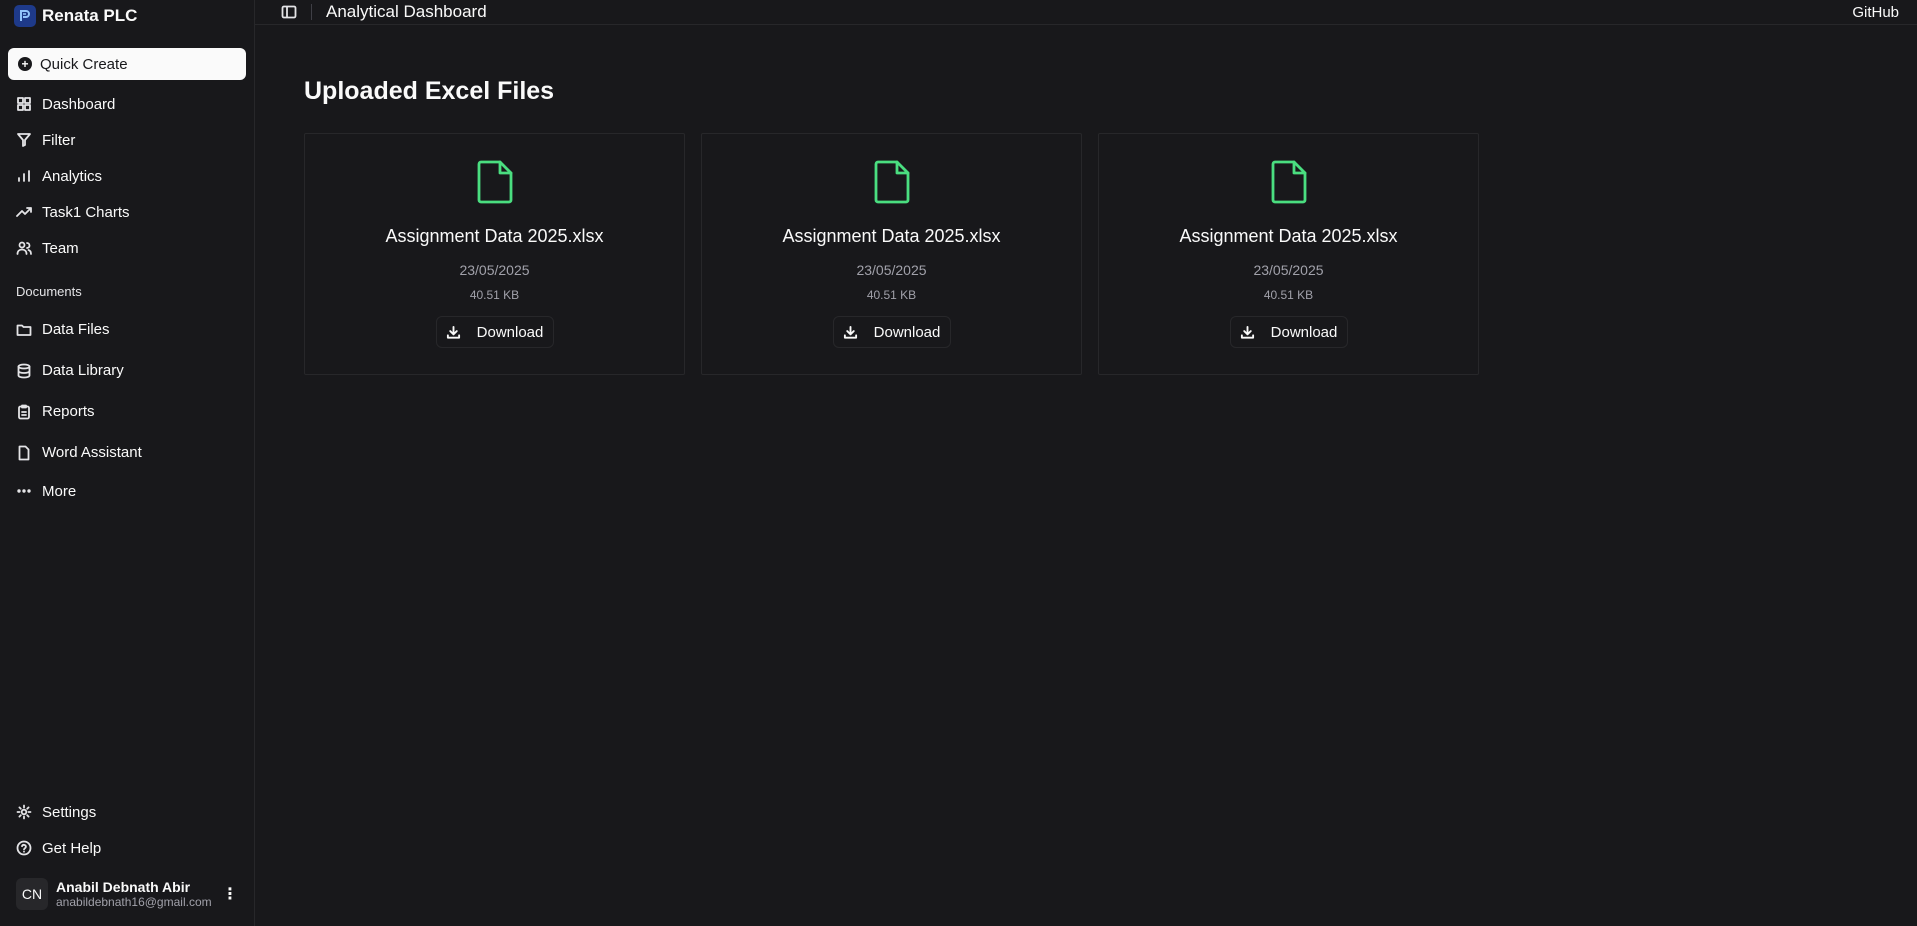  Describe the element at coordinates (59, 140) in the screenshot. I see `sidebar-item-label: Filter` at that location.